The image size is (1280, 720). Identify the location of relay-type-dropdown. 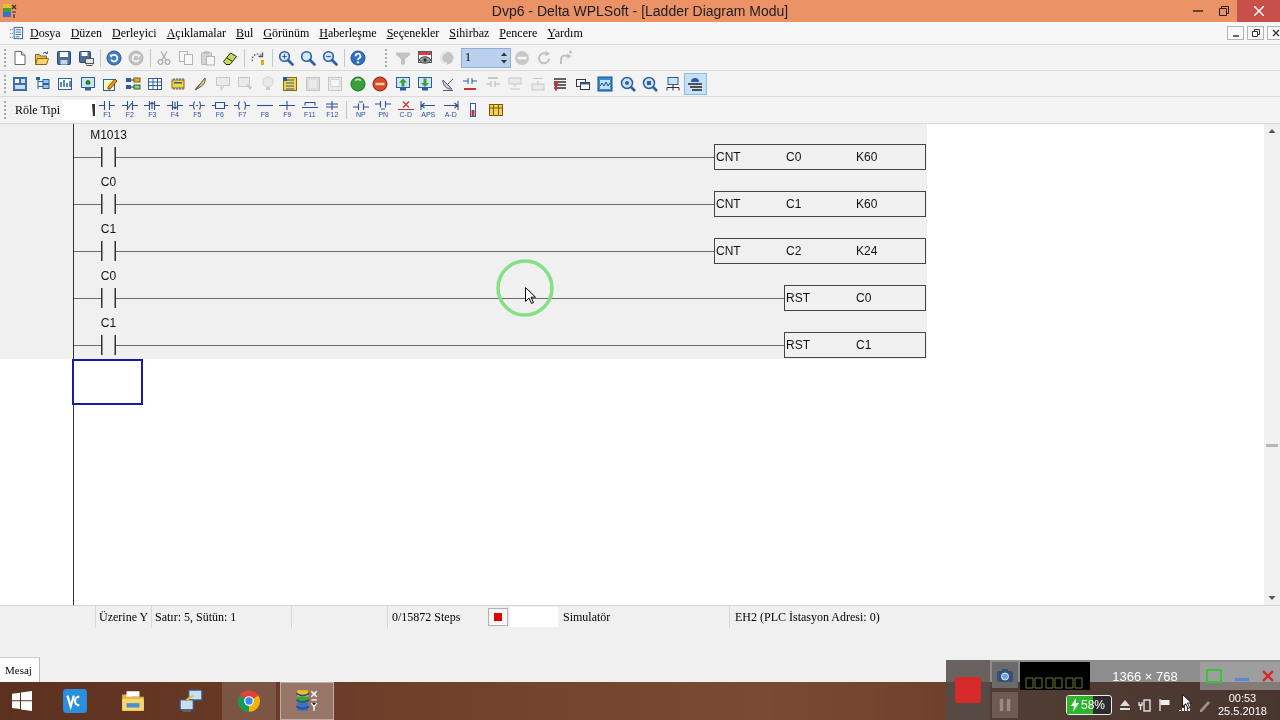
(79, 110).